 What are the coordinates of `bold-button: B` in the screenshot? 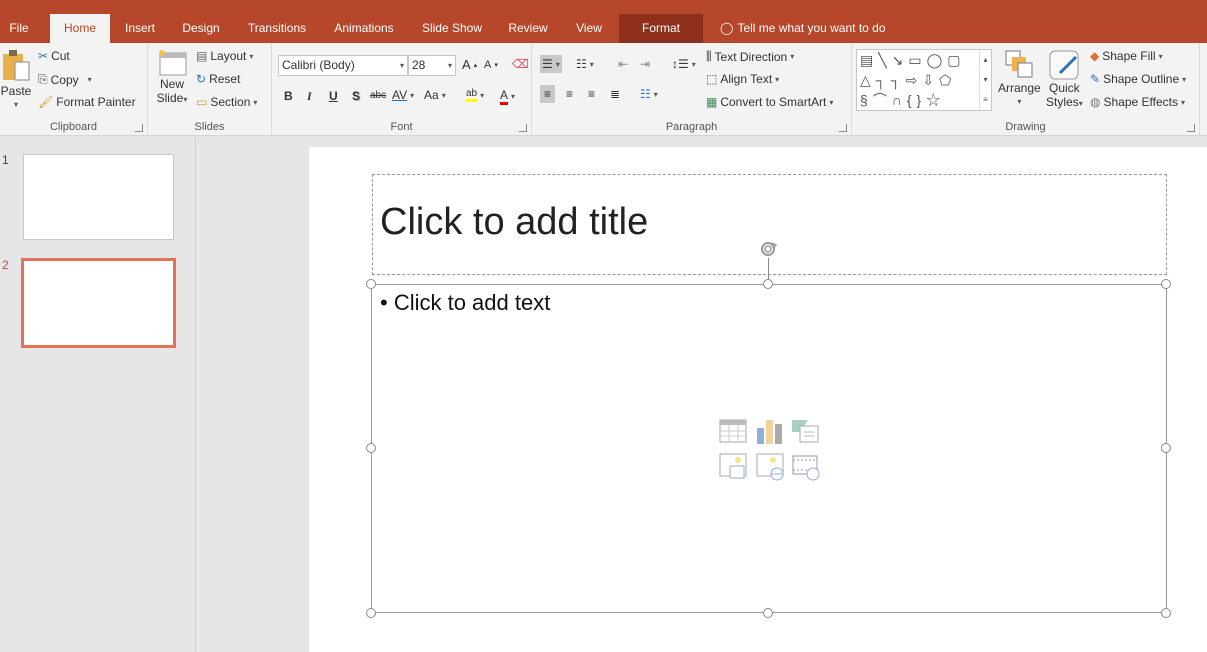 It's located at (288, 96).